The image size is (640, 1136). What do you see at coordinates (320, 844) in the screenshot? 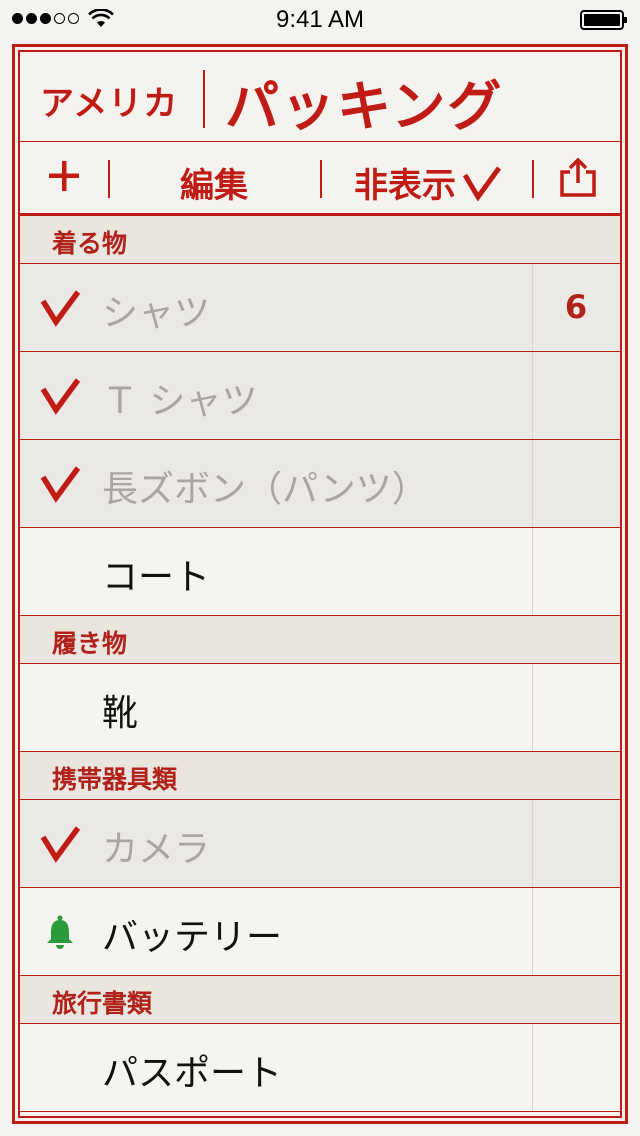
I see `list-item: カメラ` at bounding box center [320, 844].